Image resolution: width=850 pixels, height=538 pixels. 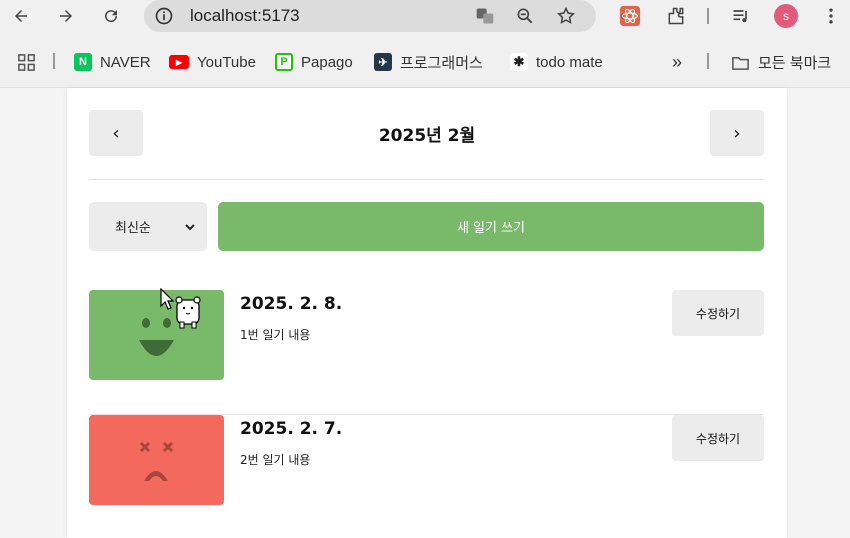 I want to click on mouse-cursor-icon, so click(x=180, y=308).